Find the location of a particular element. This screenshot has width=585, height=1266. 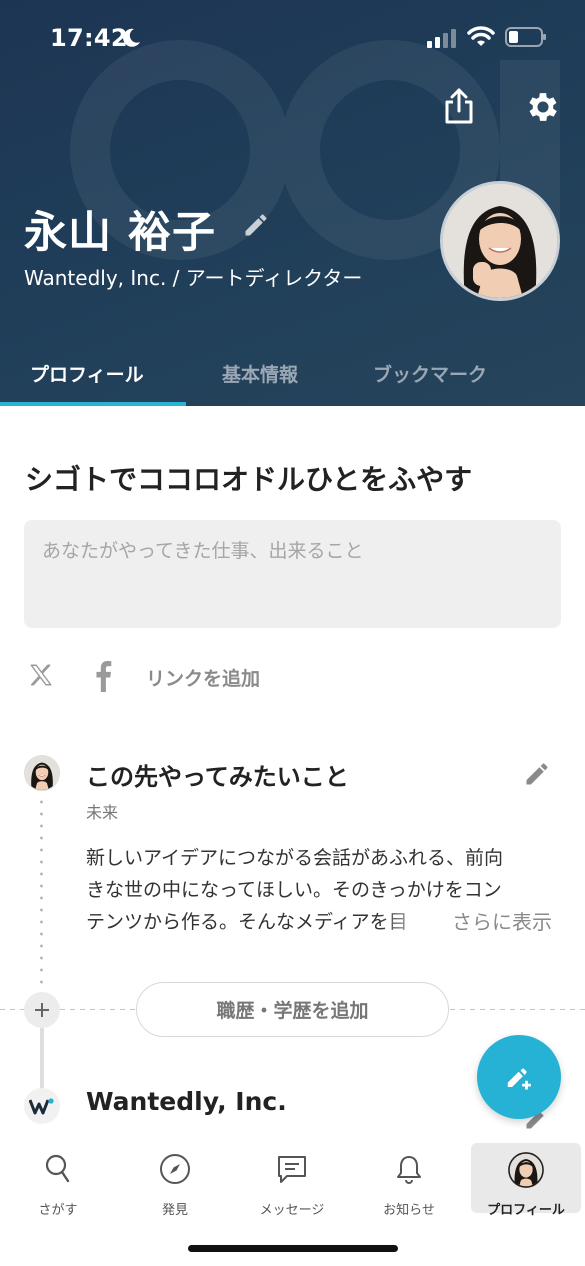

timeline-solid-line is located at coordinates (42, 1059).